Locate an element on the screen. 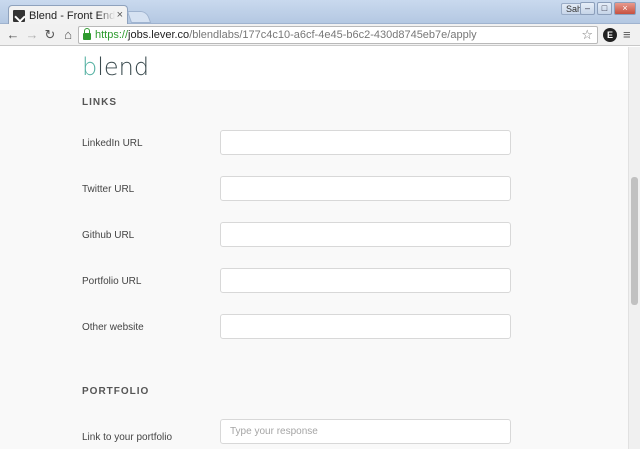 This screenshot has height=449, width=640. logo-first-letter: b is located at coordinates (90, 67).